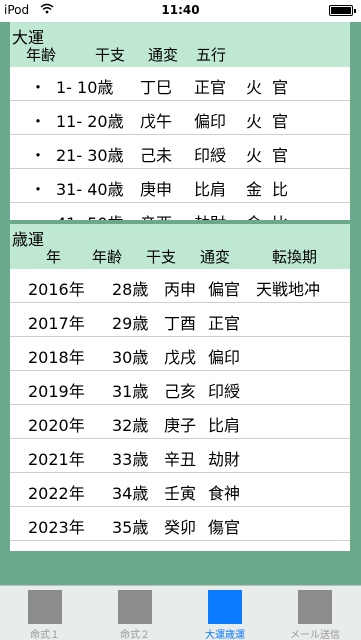 The height and width of the screenshot is (640, 361). I want to click on saiun-year: 2016年, so click(56, 289).